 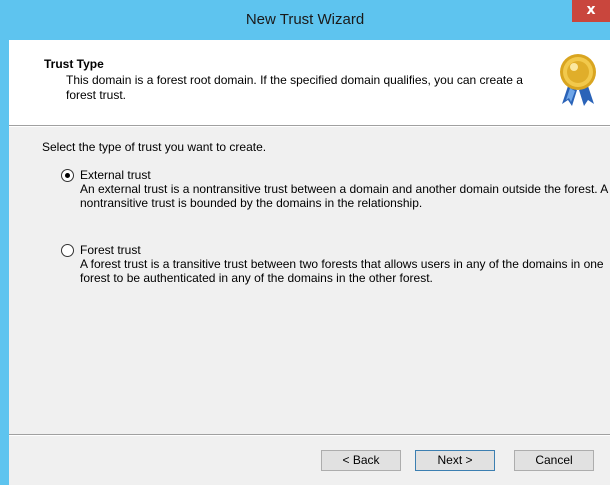 I want to click on back-button: < Back, so click(x=361, y=460).